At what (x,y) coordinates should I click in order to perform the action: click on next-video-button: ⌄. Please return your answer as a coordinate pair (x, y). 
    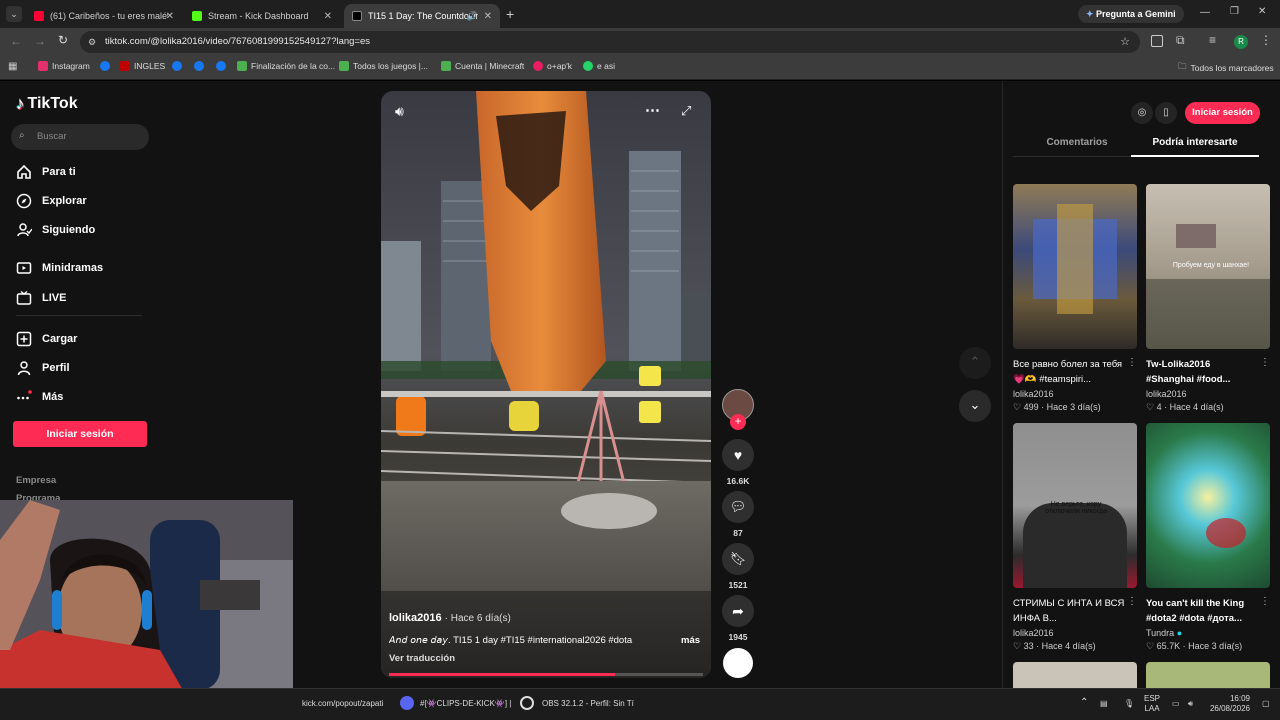
    Looking at the image, I should click on (975, 406).